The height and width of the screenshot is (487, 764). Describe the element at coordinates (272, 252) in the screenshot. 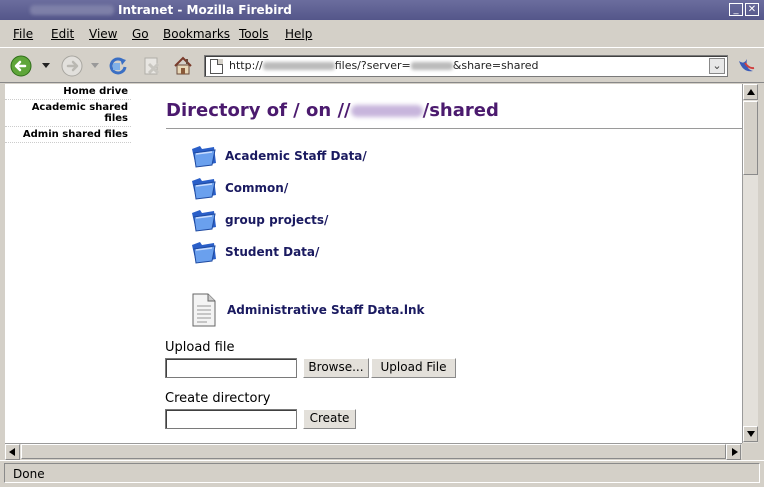

I see `folder-link: Student Data/` at that location.